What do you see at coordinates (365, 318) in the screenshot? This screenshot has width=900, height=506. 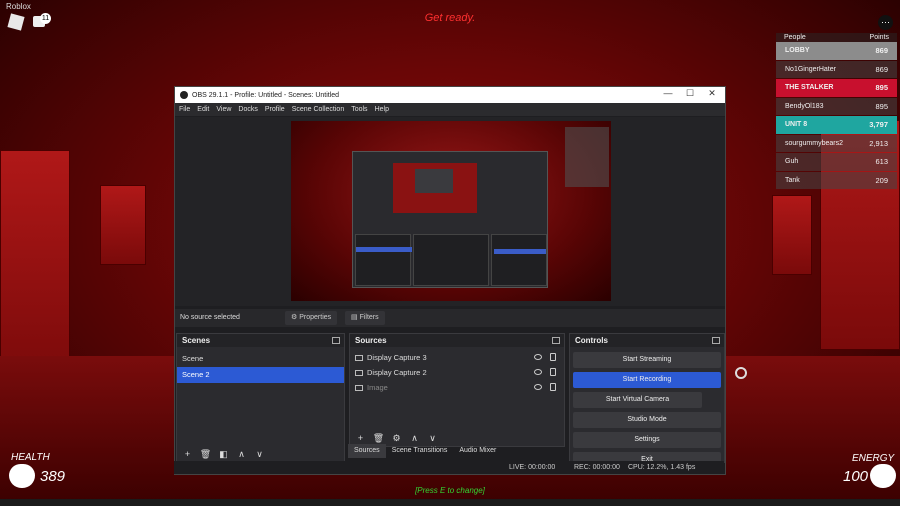 I see `filters-button: ▤ Filters` at bounding box center [365, 318].